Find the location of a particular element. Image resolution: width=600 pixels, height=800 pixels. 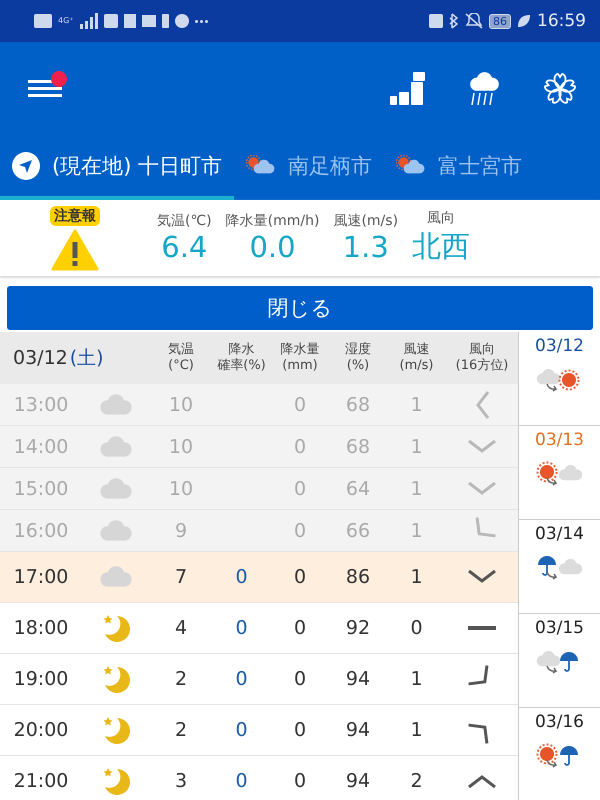

metric-value: 6.4 is located at coordinates (184, 247).